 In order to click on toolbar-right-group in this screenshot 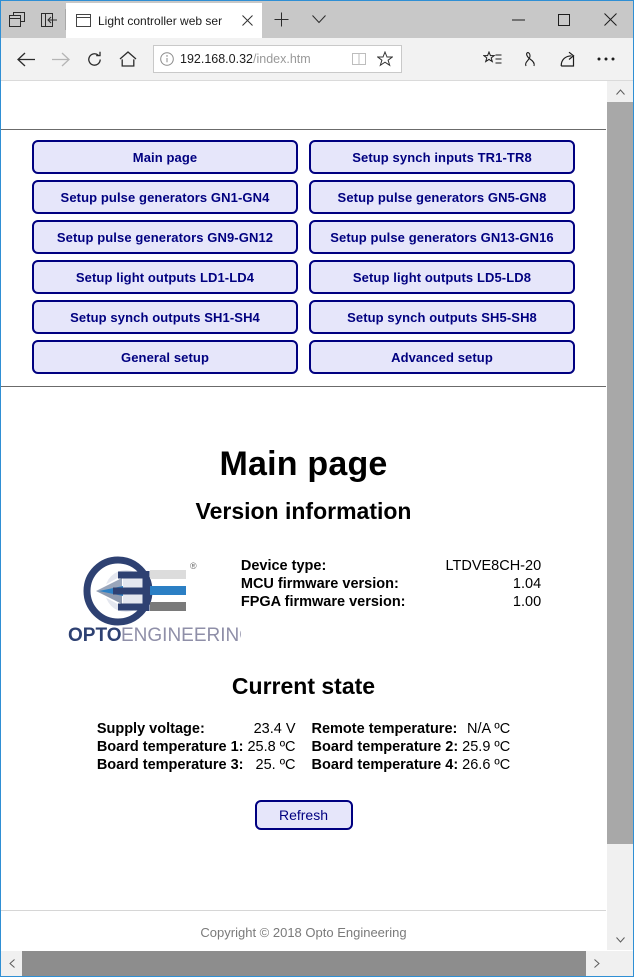, I will do `click(549, 59)`.